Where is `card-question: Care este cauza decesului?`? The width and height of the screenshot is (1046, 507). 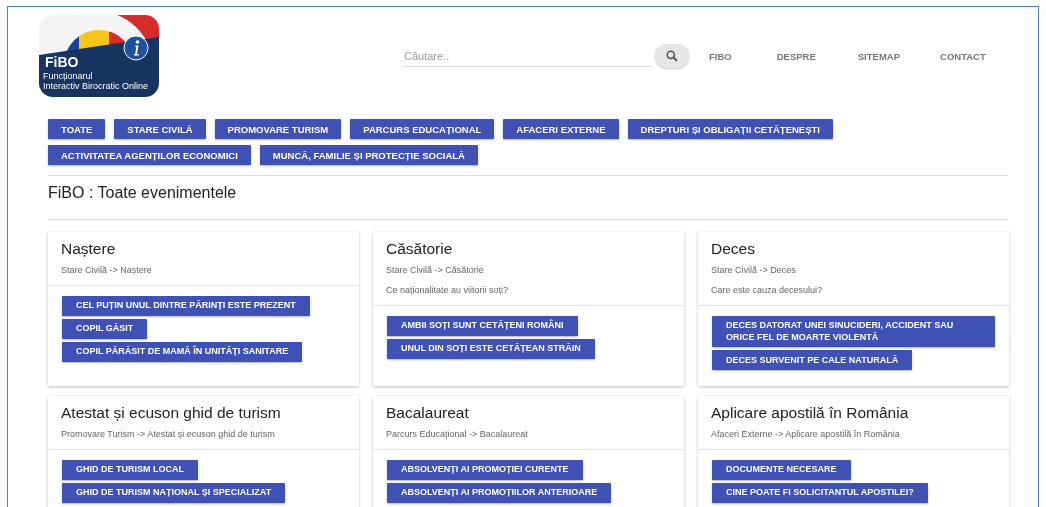
card-question: Care este cauza decesului? is located at coordinates (767, 290).